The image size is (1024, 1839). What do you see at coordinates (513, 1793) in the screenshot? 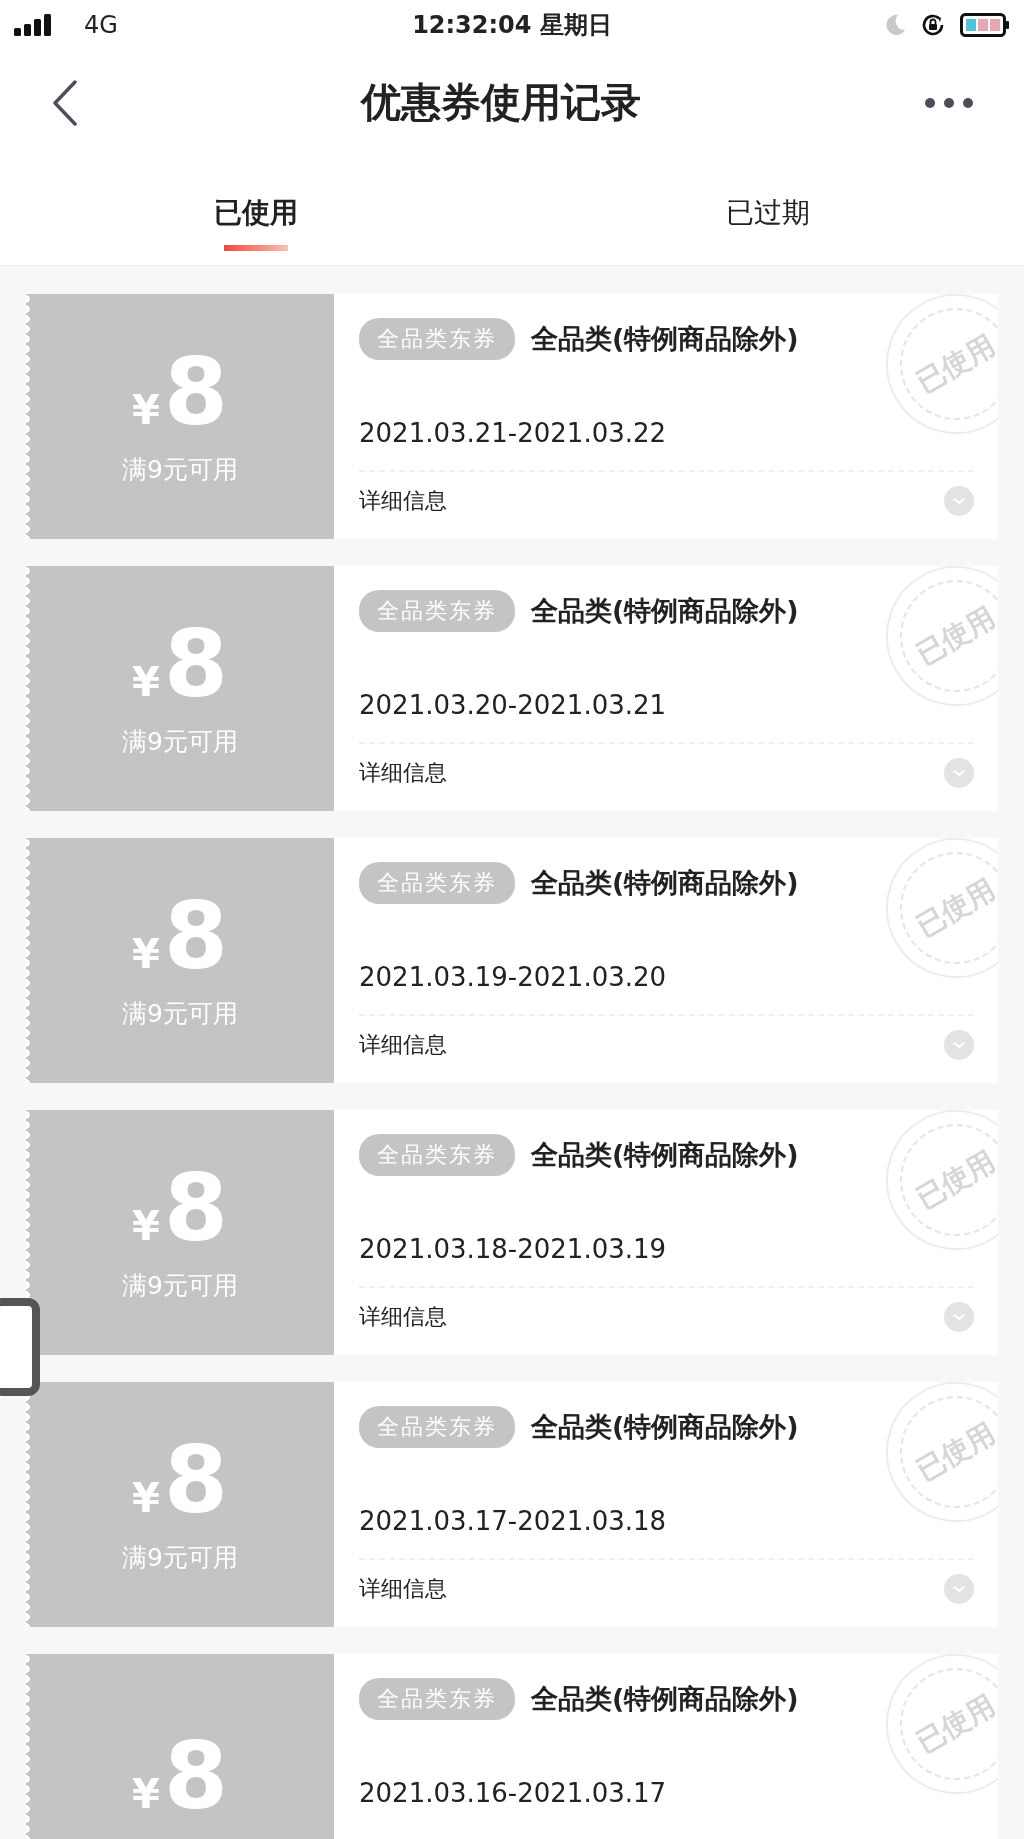
I see `validity-dates: 2021.03.16-2021.03.17` at bounding box center [513, 1793].